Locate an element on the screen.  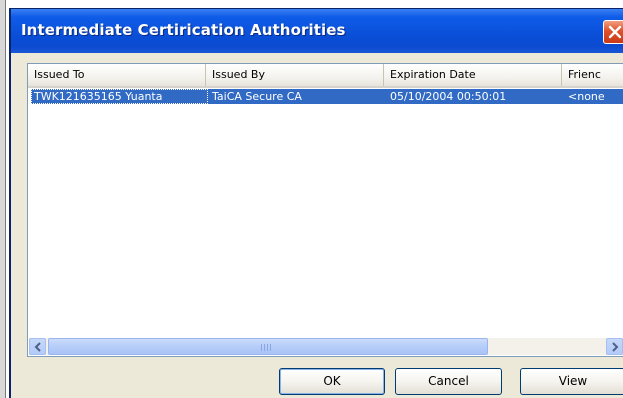
arrow-right-icon is located at coordinates (615, 347).